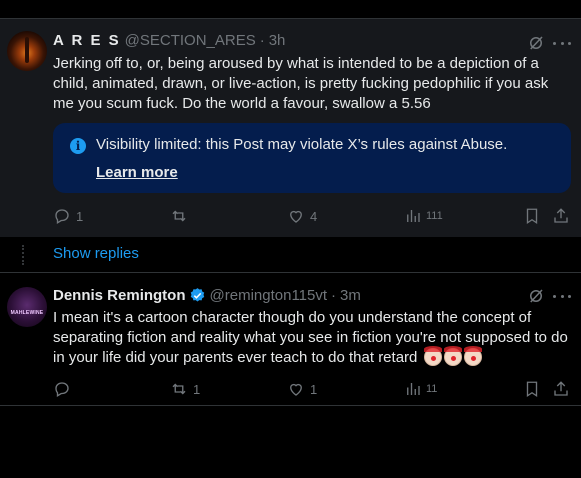 The image size is (581, 478). What do you see at coordinates (290, 254) in the screenshot?
I see `show-replies-row: Show replies` at bounding box center [290, 254].